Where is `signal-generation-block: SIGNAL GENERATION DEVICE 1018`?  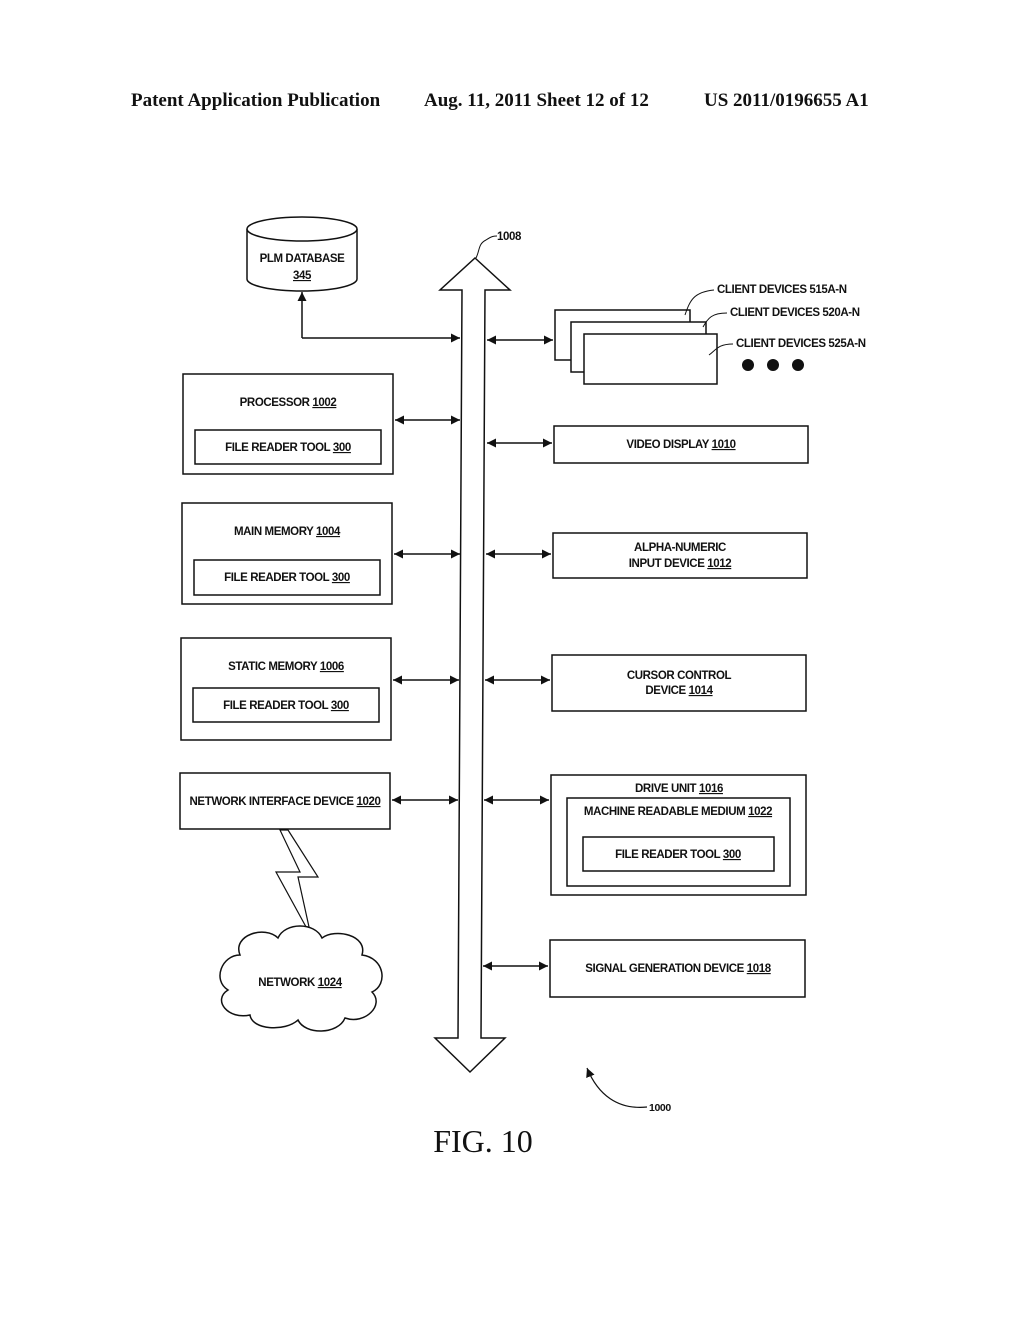 signal-generation-block: SIGNAL GENERATION DEVICE 1018 is located at coordinates (677, 968).